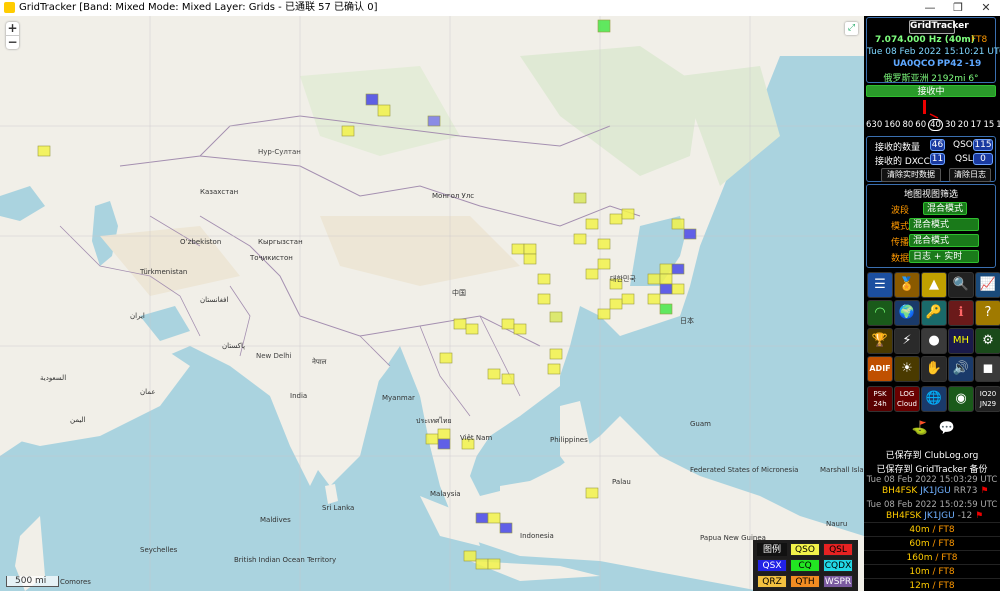 This screenshot has height=591, width=1000. What do you see at coordinates (961, 285) in the screenshot?
I see `magnifier-icon: 🔍` at bounding box center [961, 285].